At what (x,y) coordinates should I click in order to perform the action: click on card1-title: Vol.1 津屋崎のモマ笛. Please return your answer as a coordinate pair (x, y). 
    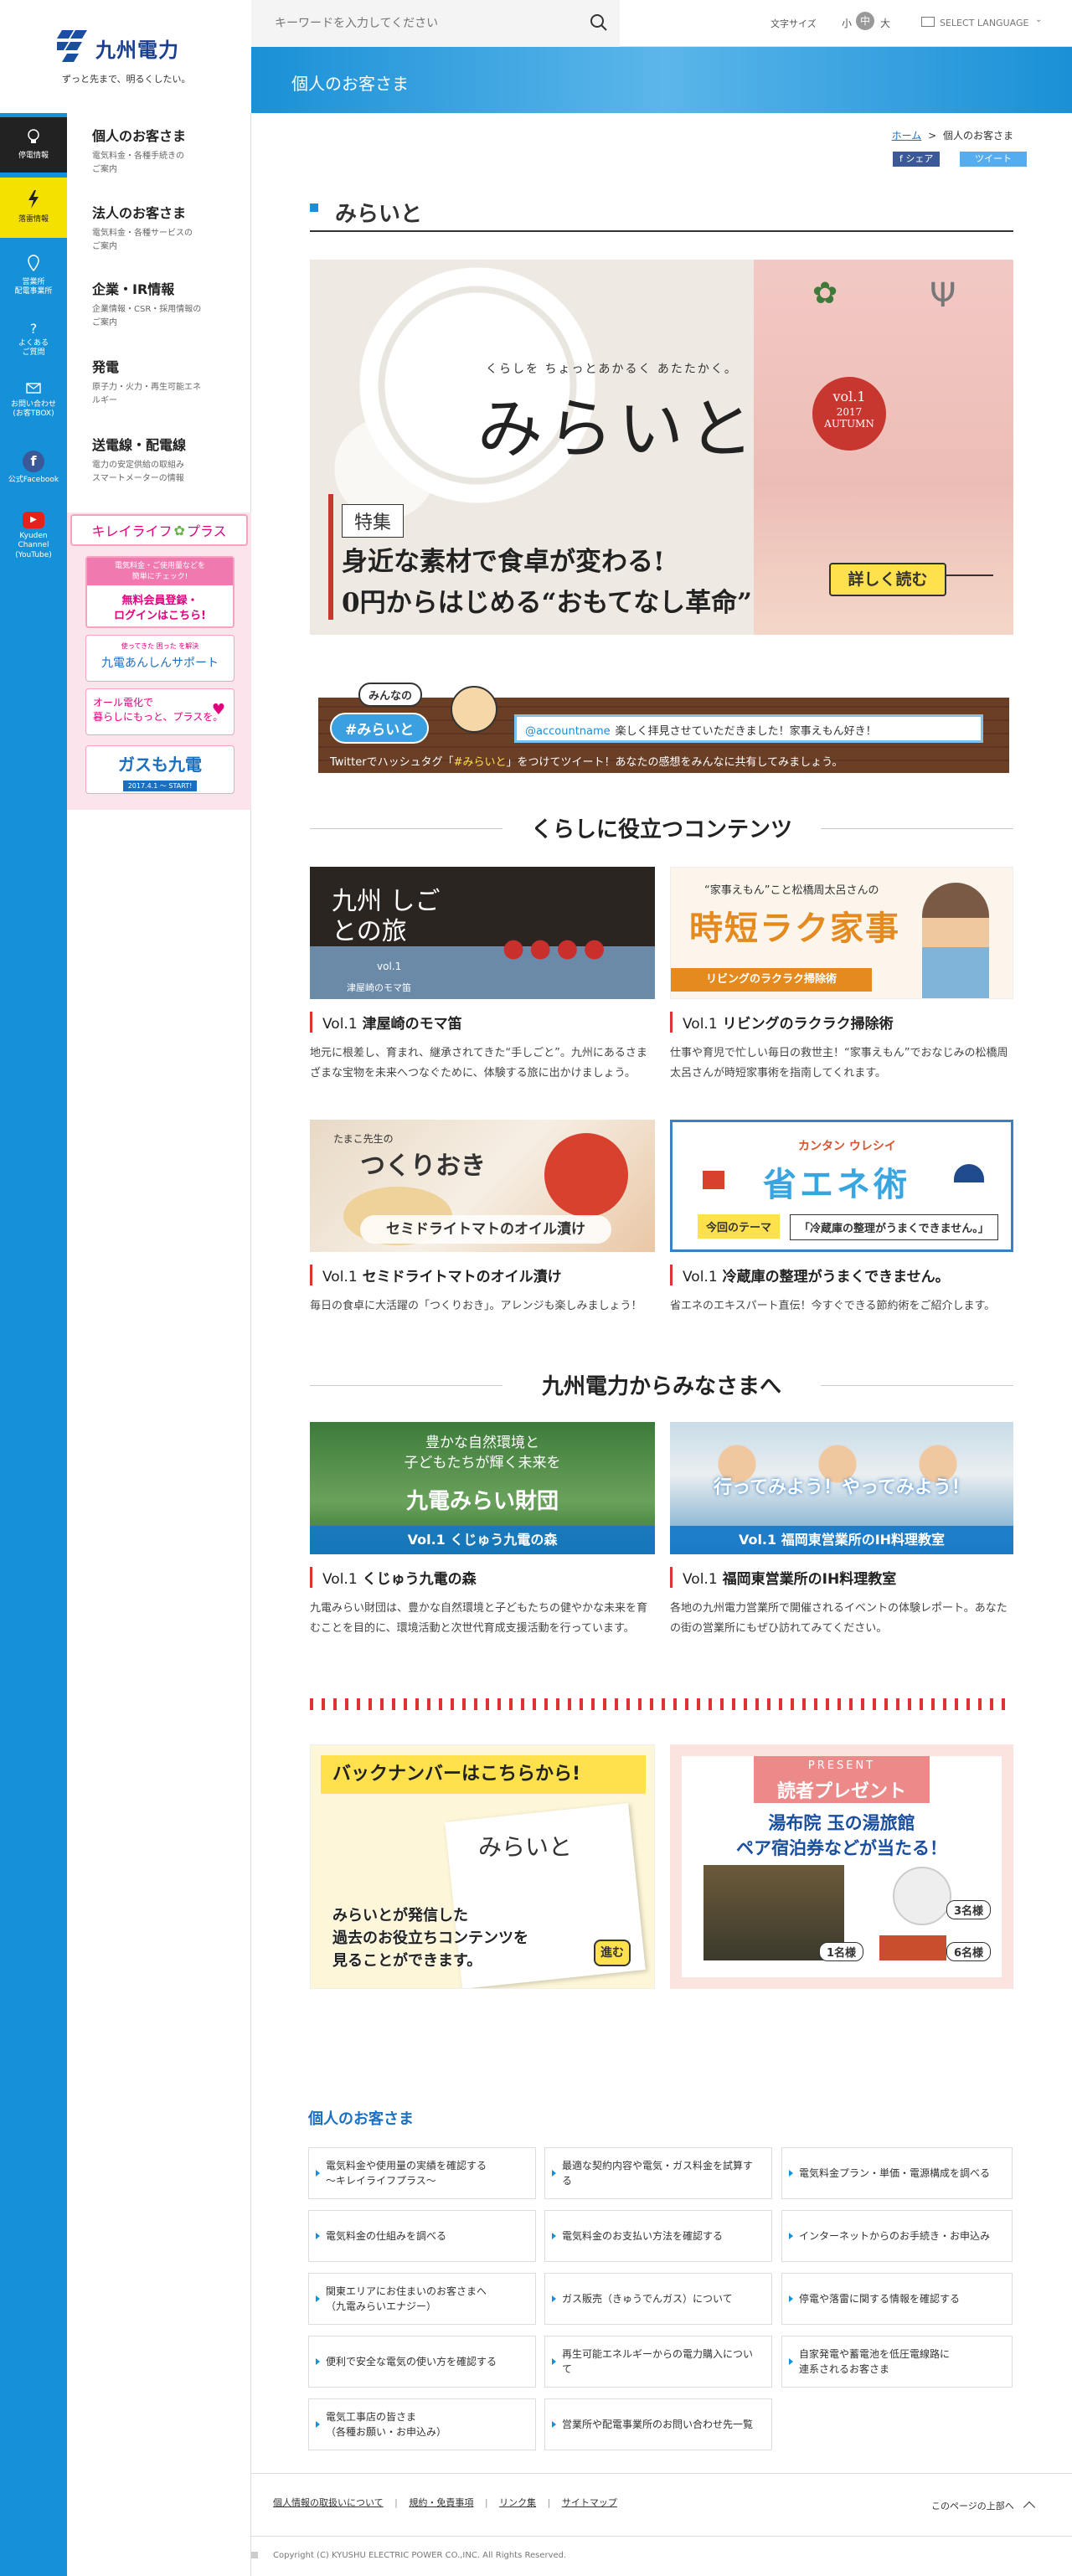
    Looking at the image, I should click on (386, 1022).